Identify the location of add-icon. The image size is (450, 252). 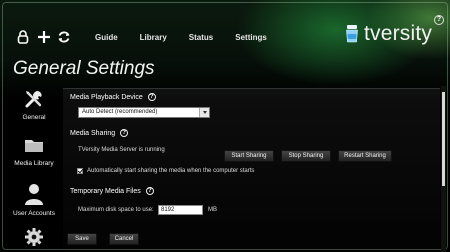
(44, 37).